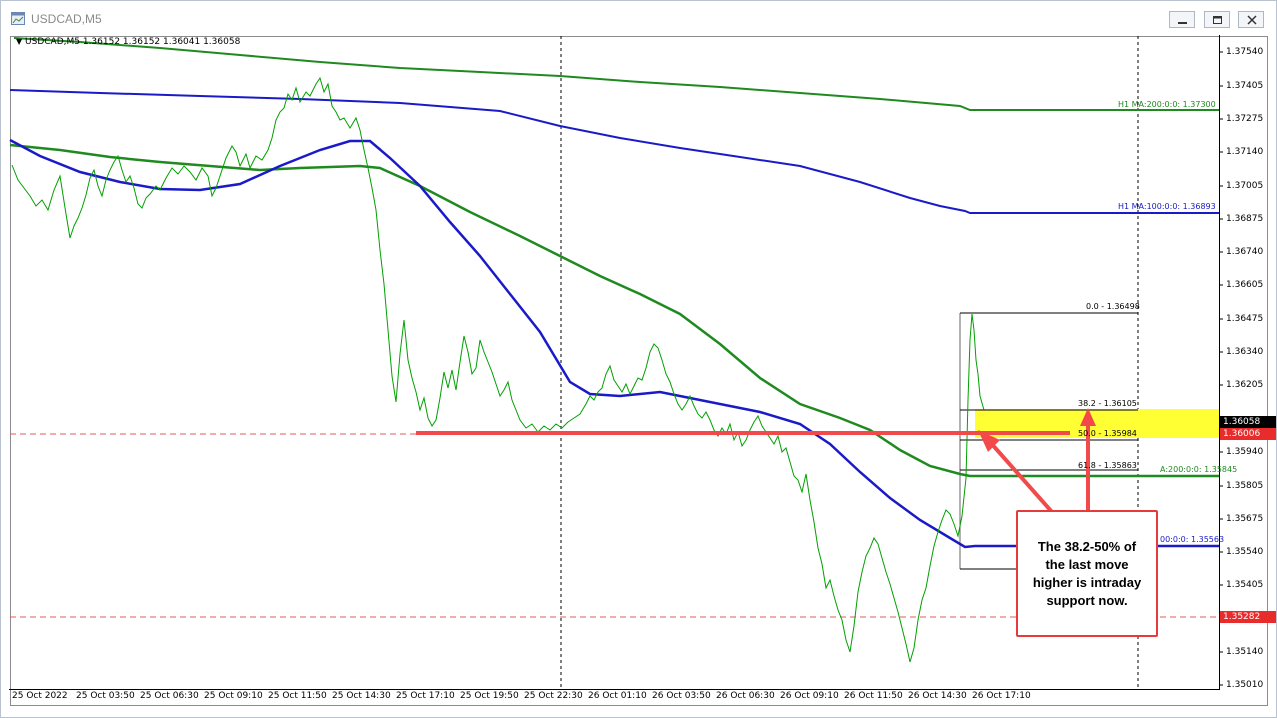  Describe the element at coordinates (1248, 617) in the screenshot. I see `low-price-tag: 1.35282` at that location.